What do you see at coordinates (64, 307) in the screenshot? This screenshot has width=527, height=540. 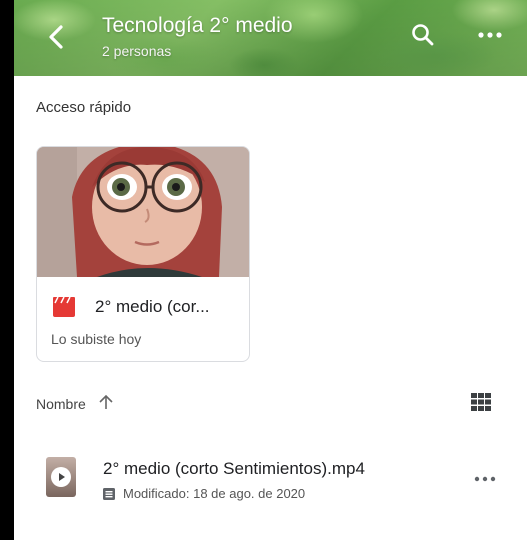 I see `video-clapper-icon` at bounding box center [64, 307].